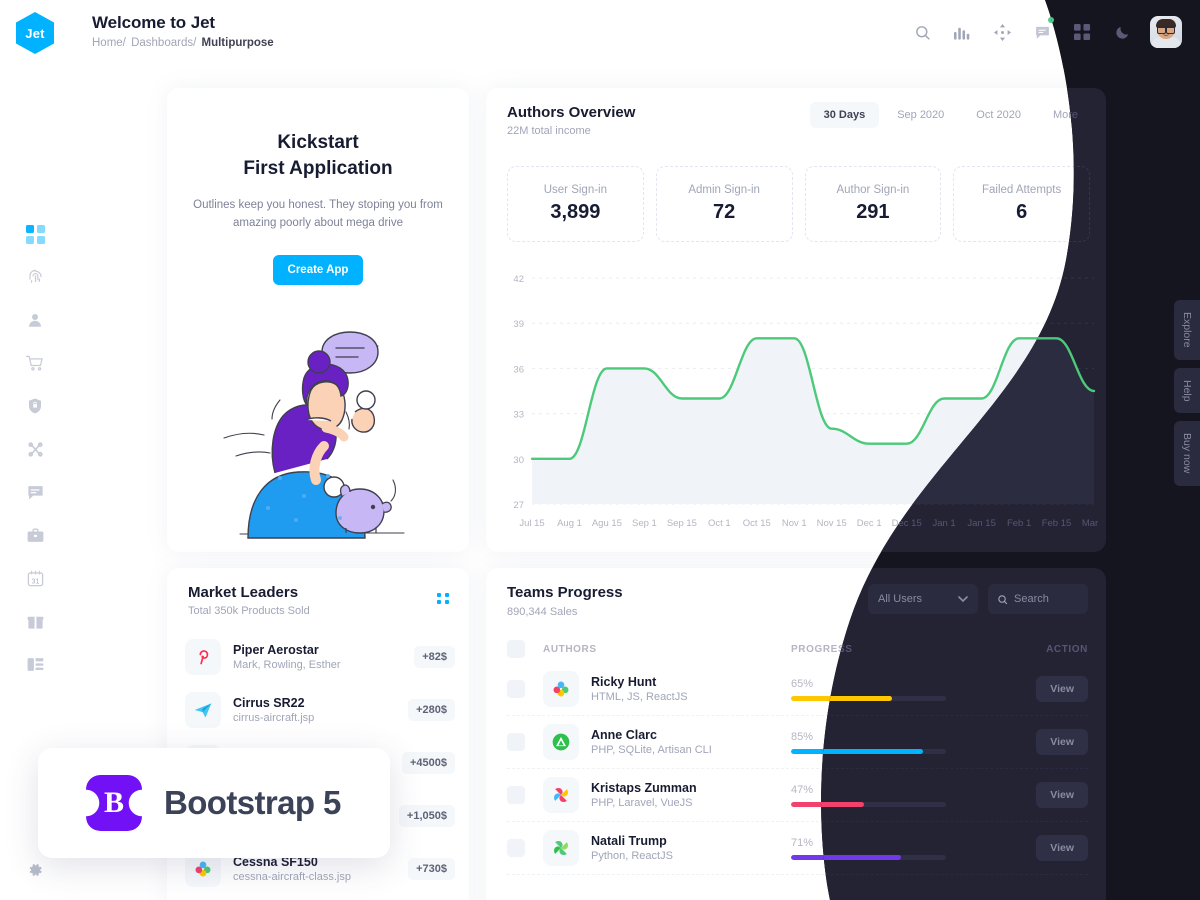  I want to click on row-stack: Python, ReactJS, so click(632, 856).